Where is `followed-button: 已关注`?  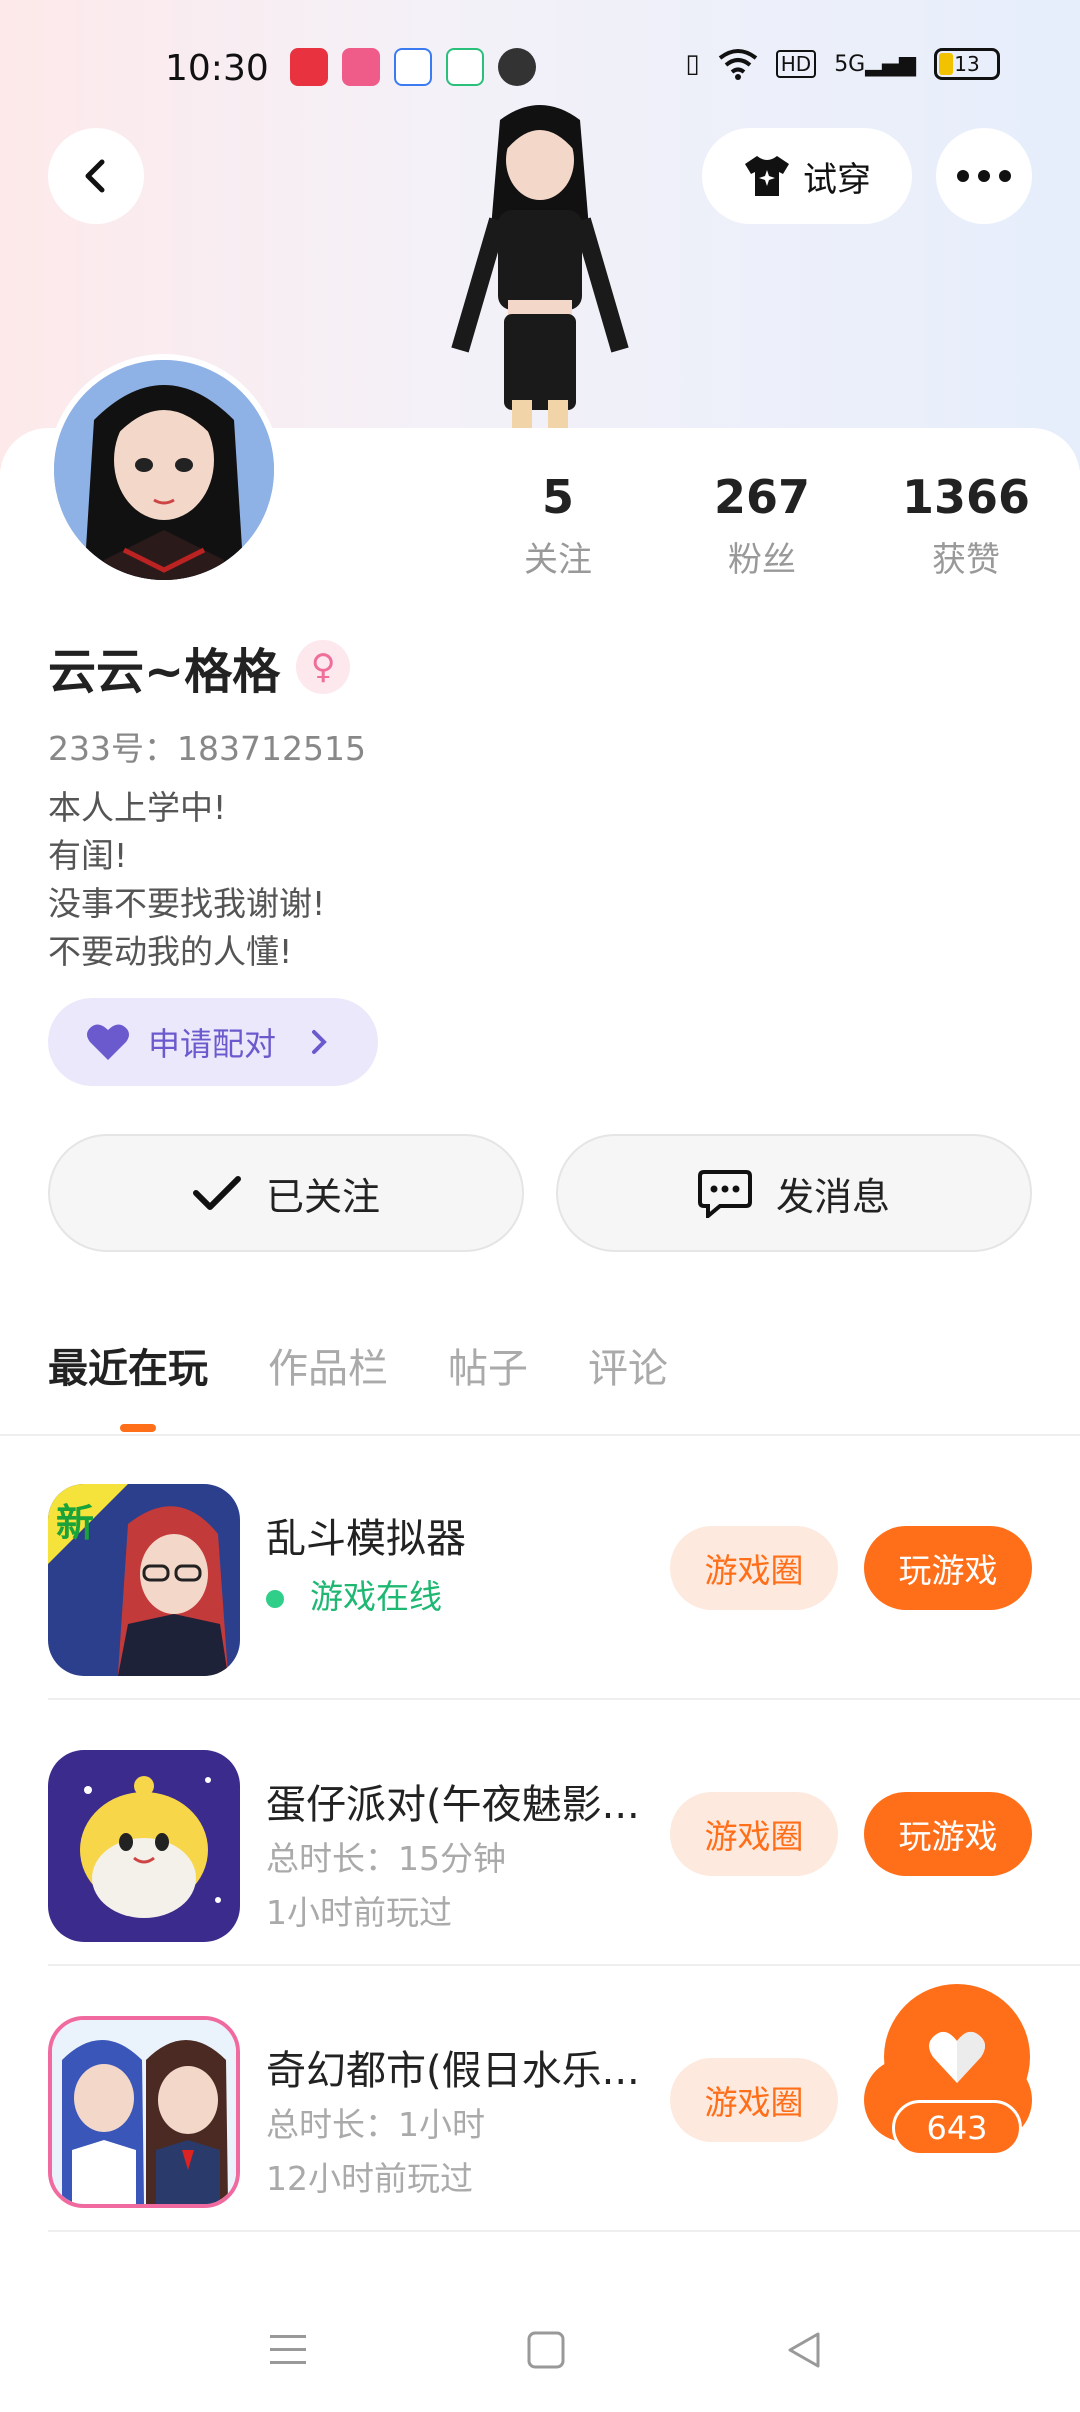 followed-button: 已关注 is located at coordinates (286, 1193).